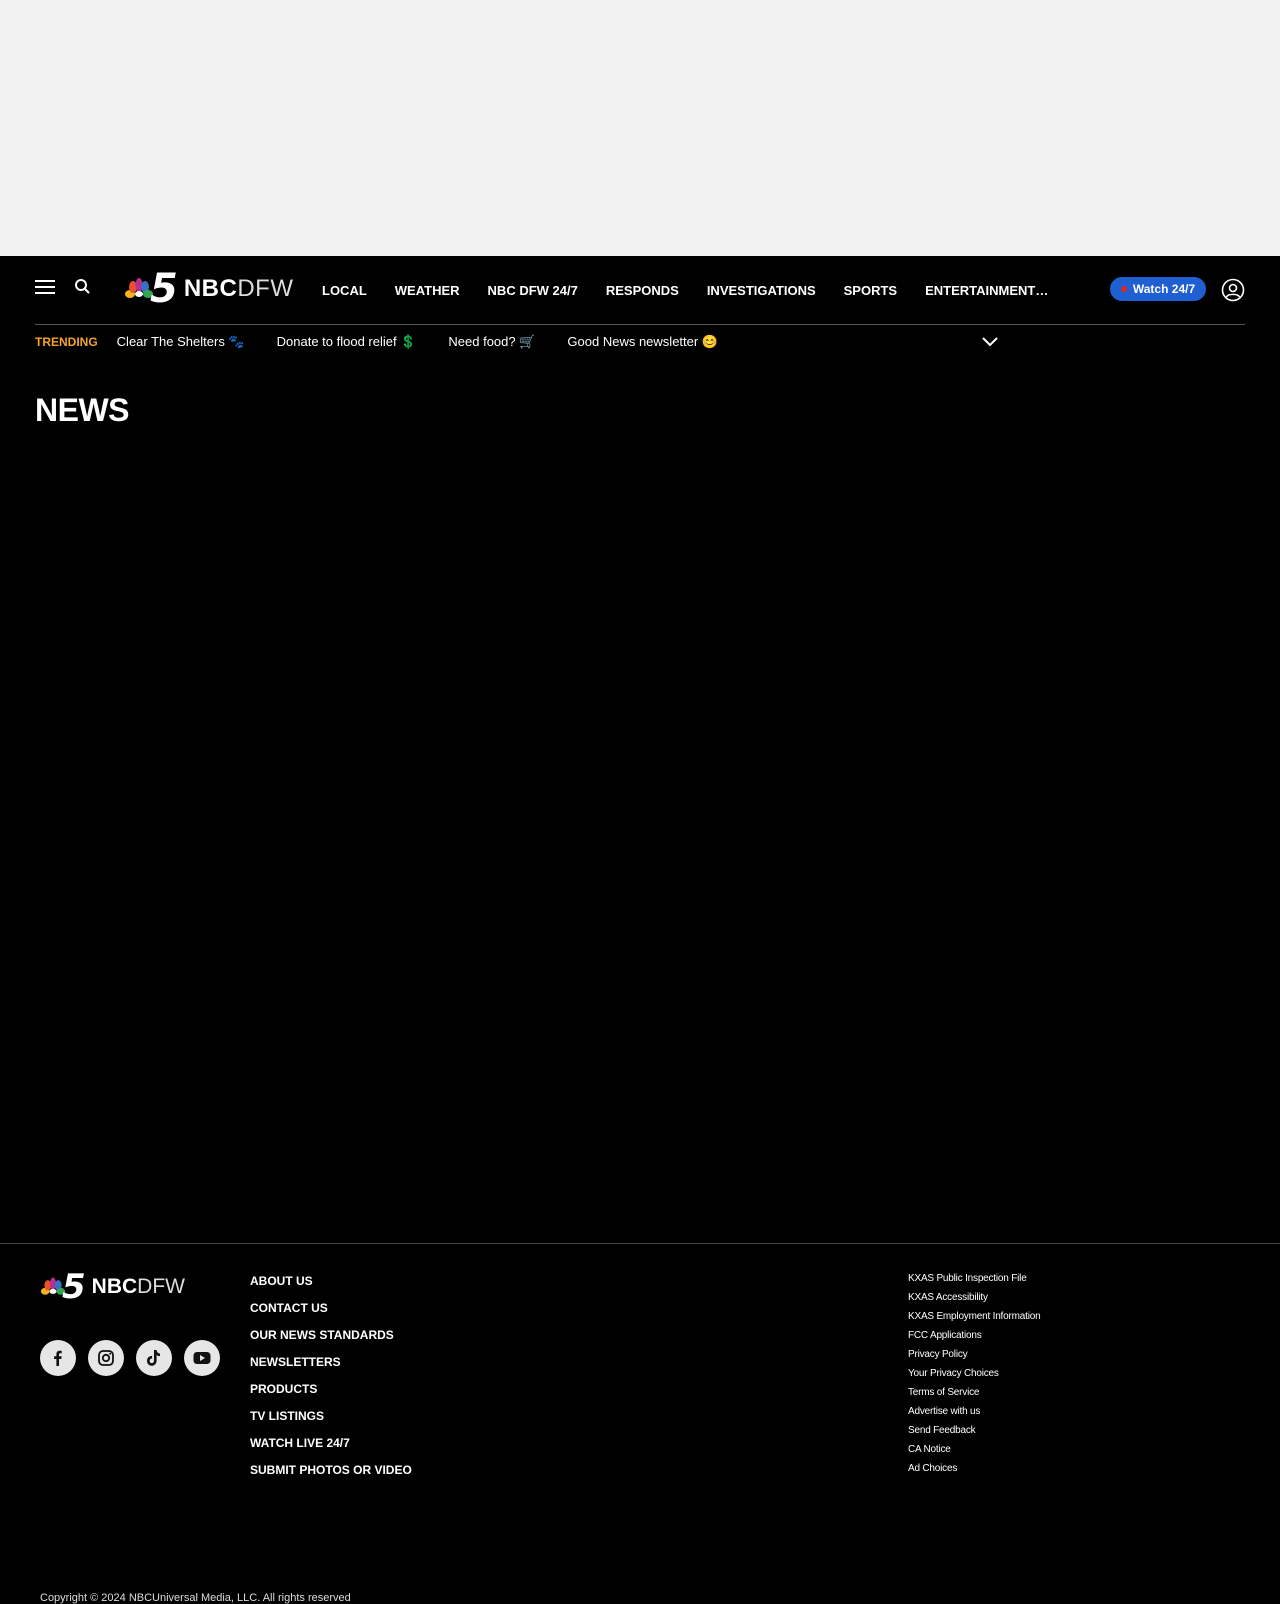 The image size is (1280, 1604). Describe the element at coordinates (331, 1421) in the screenshot. I see `footer-link-tv-listings: TV LISTINGS` at that location.